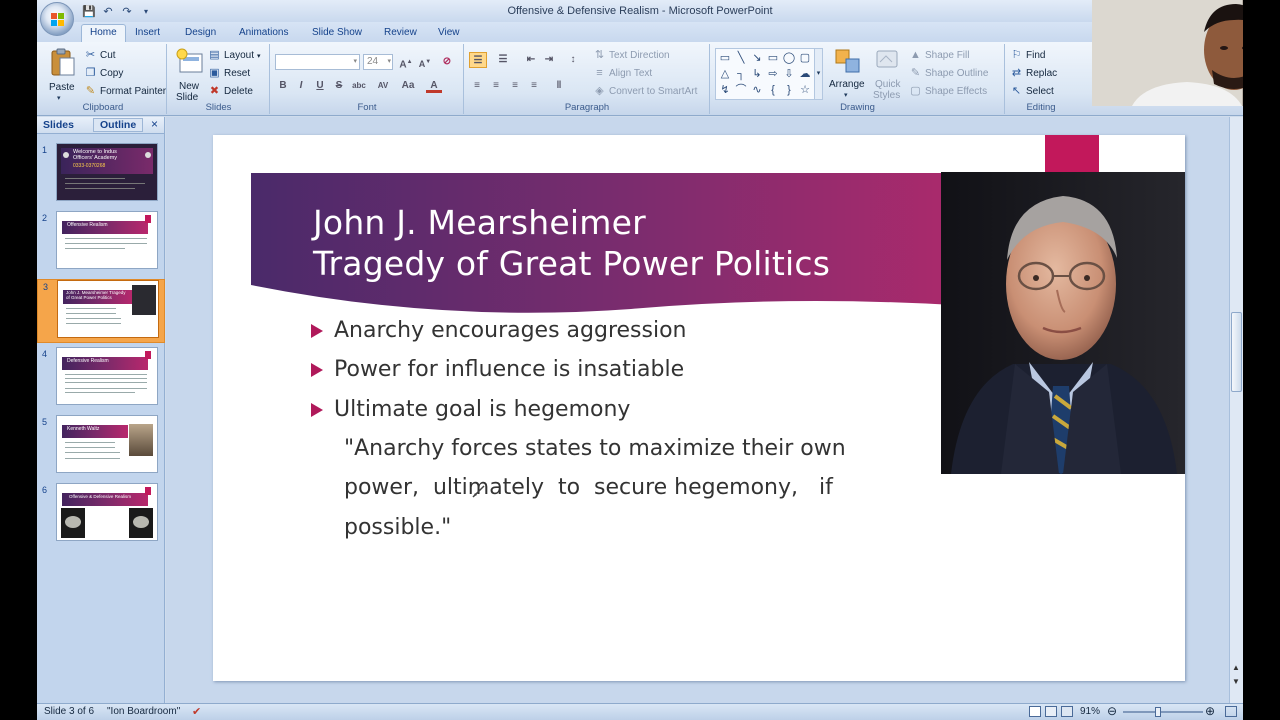 The height and width of the screenshot is (720, 1280). Describe the element at coordinates (549, 60) in the screenshot. I see `increase-indent-button: ⇥` at that location.